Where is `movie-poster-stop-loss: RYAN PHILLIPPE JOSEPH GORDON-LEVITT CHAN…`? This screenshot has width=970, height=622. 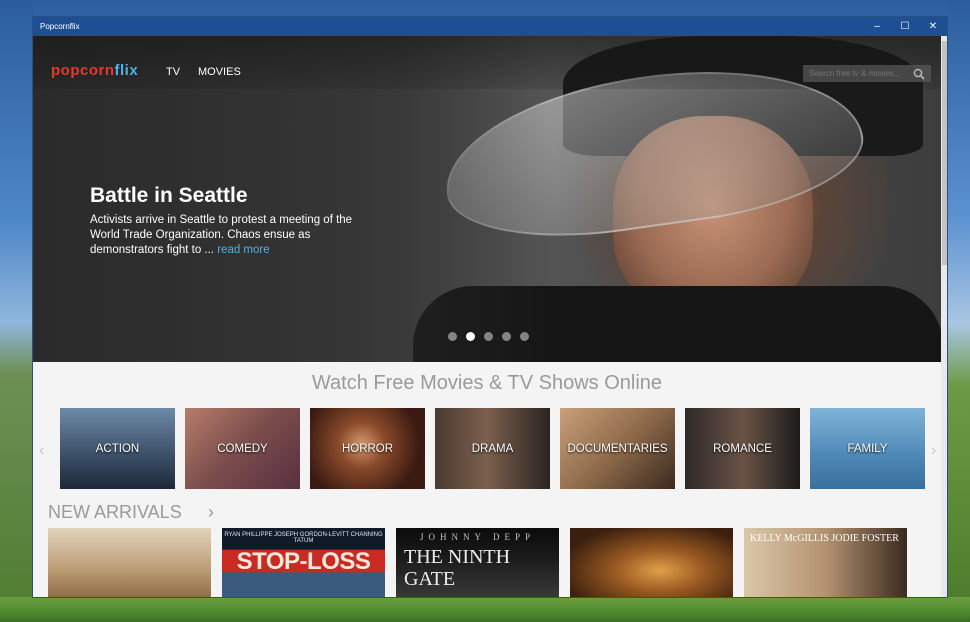 movie-poster-stop-loss: RYAN PHILLIPPE JOSEPH GORDON-LEVITT CHAN… is located at coordinates (303, 562).